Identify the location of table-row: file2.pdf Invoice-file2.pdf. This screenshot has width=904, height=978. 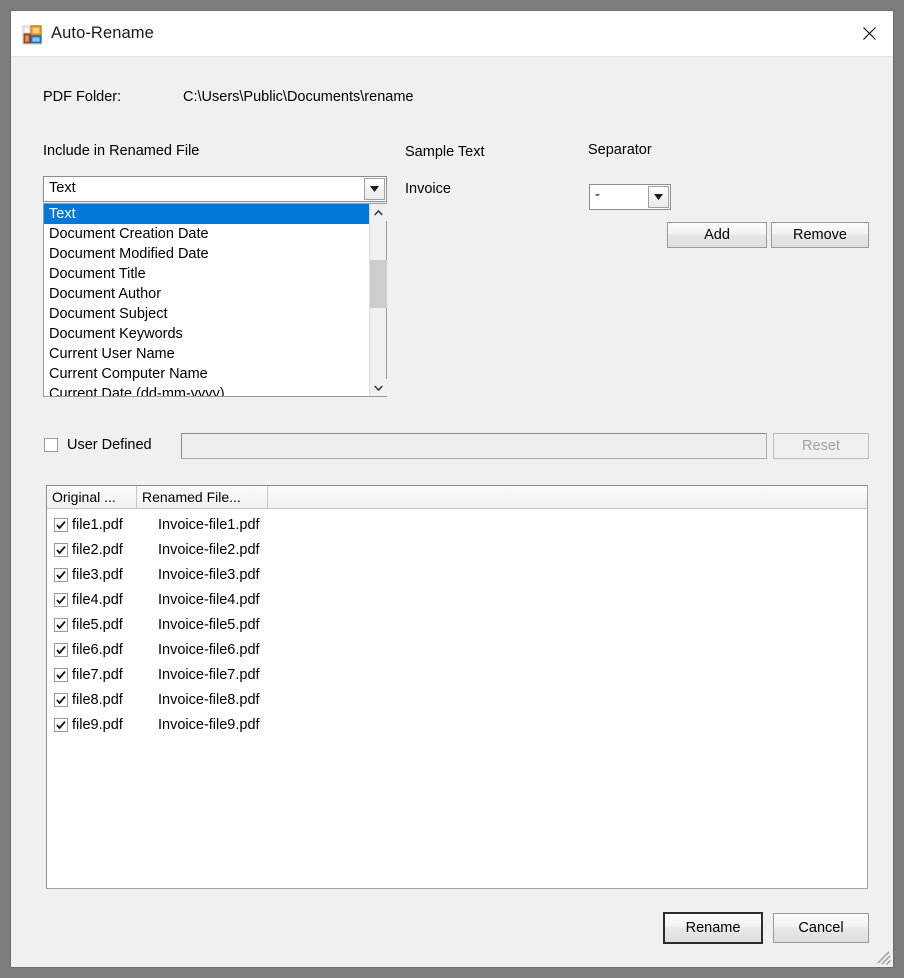
(457, 549).